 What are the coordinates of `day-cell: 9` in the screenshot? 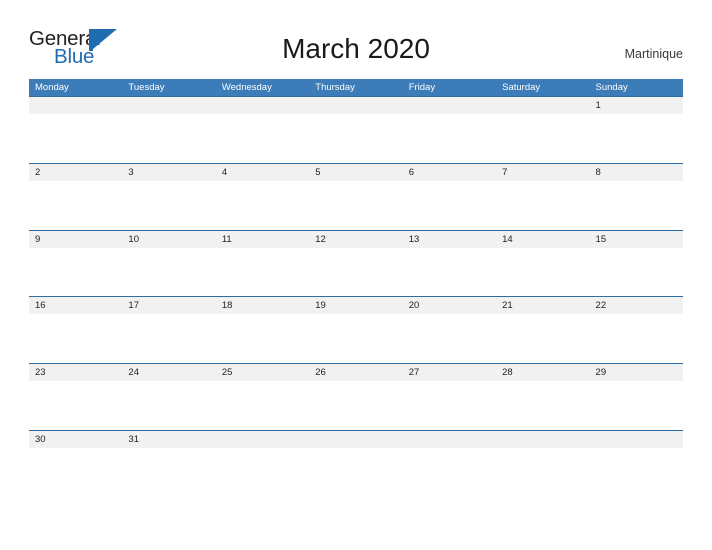 It's located at (75, 239).